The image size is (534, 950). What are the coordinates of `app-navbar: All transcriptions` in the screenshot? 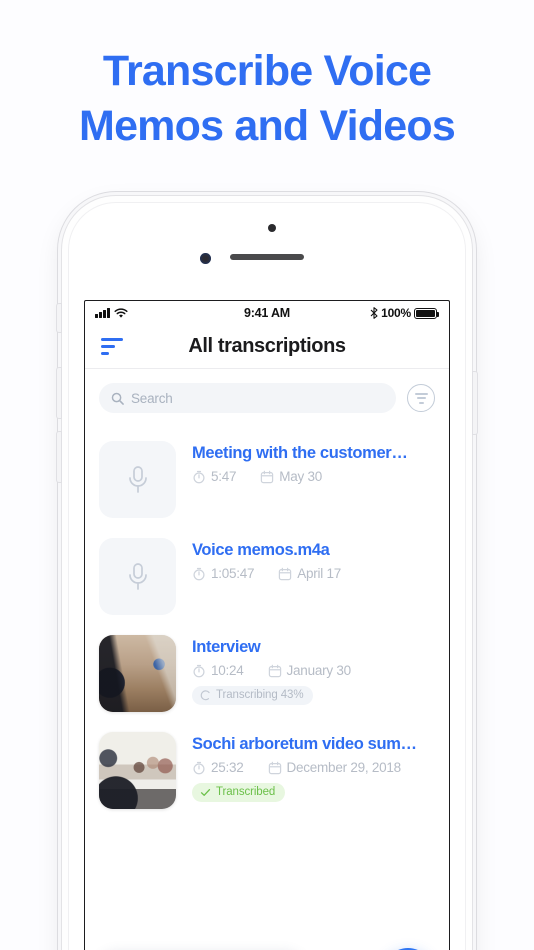 It's located at (267, 347).